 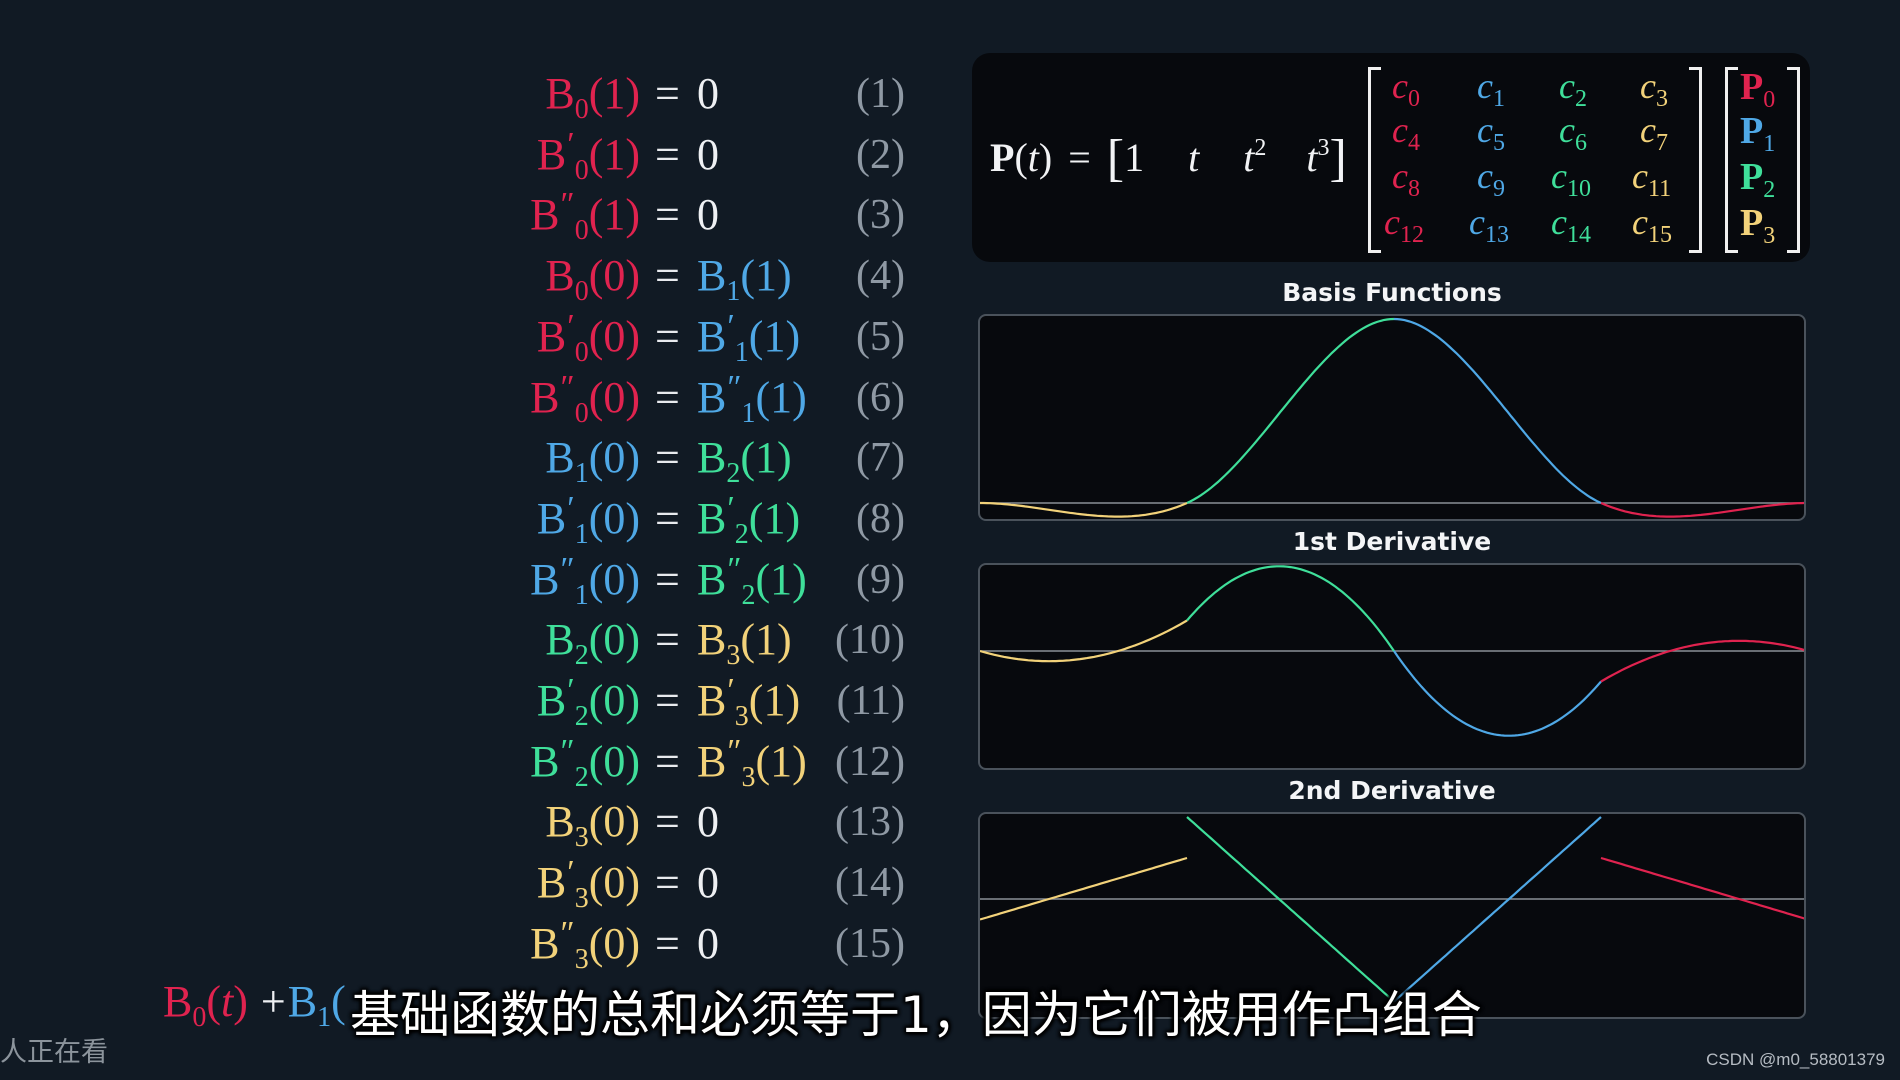 I want to click on row-bracket-close: ], so click(x=1338, y=158).